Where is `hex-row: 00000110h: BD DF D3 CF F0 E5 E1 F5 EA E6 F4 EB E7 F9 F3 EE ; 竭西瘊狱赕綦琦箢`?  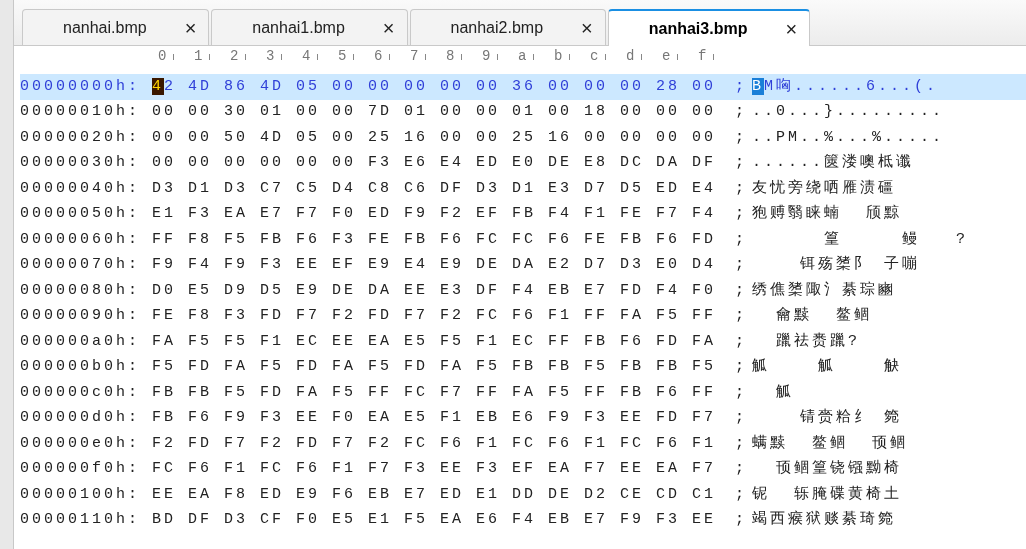 hex-row: 00000110h: BD DF D3 CF F0 E5 E1 F5 EA E6 F4 EB E7 F9 F3 EE ; 竭西瘊狱赕綦琦箢 is located at coordinates (523, 520).